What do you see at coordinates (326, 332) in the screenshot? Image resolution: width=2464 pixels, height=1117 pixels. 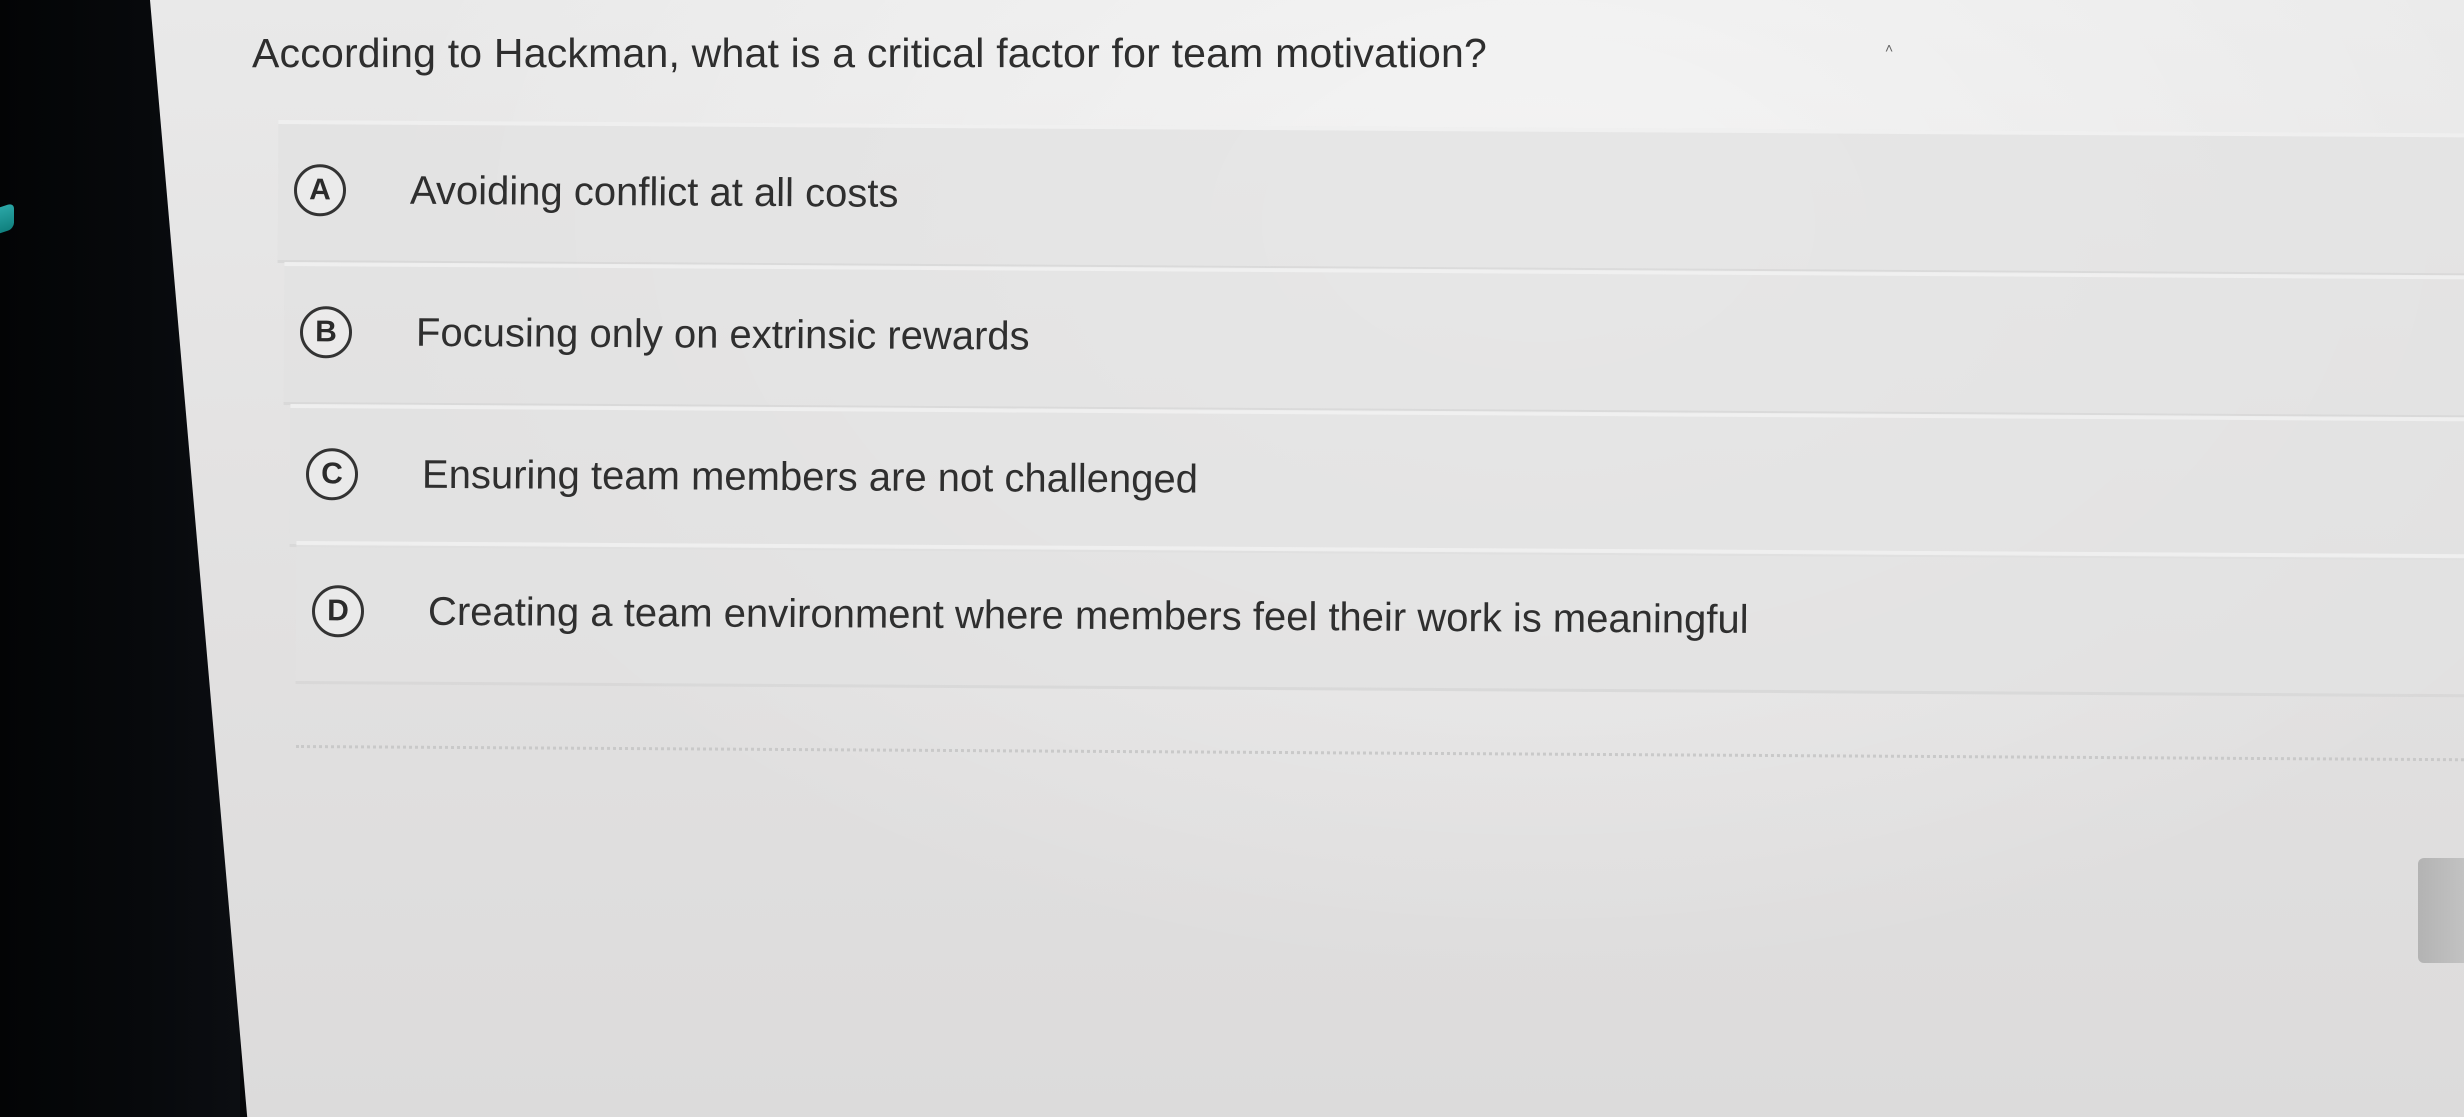 I see `option-letter-badge: B` at bounding box center [326, 332].